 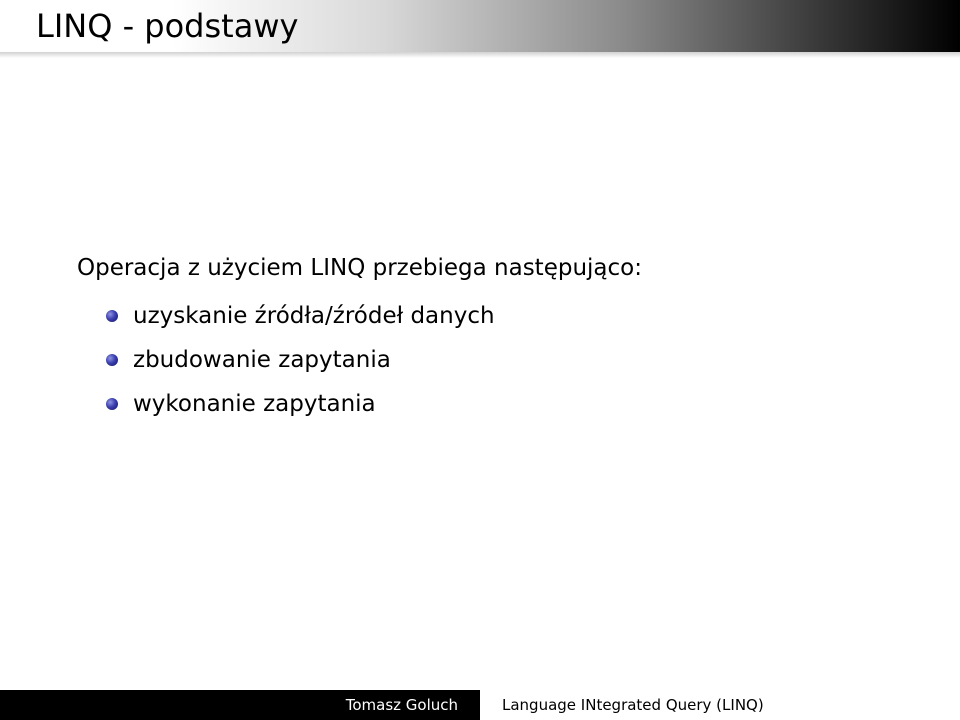 What do you see at coordinates (633, 705) in the screenshot?
I see `footer-topic: Language INtegrated Query (LINQ)` at bounding box center [633, 705].